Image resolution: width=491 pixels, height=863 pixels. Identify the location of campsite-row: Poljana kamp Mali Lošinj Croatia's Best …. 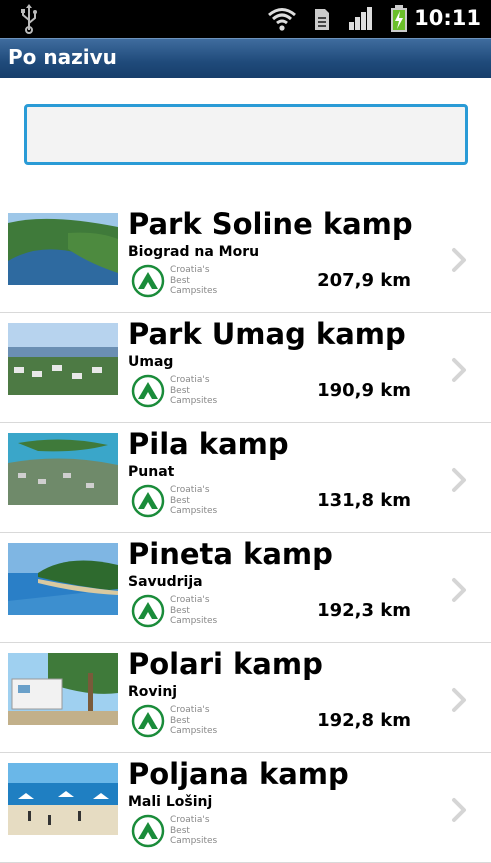
(245, 808).